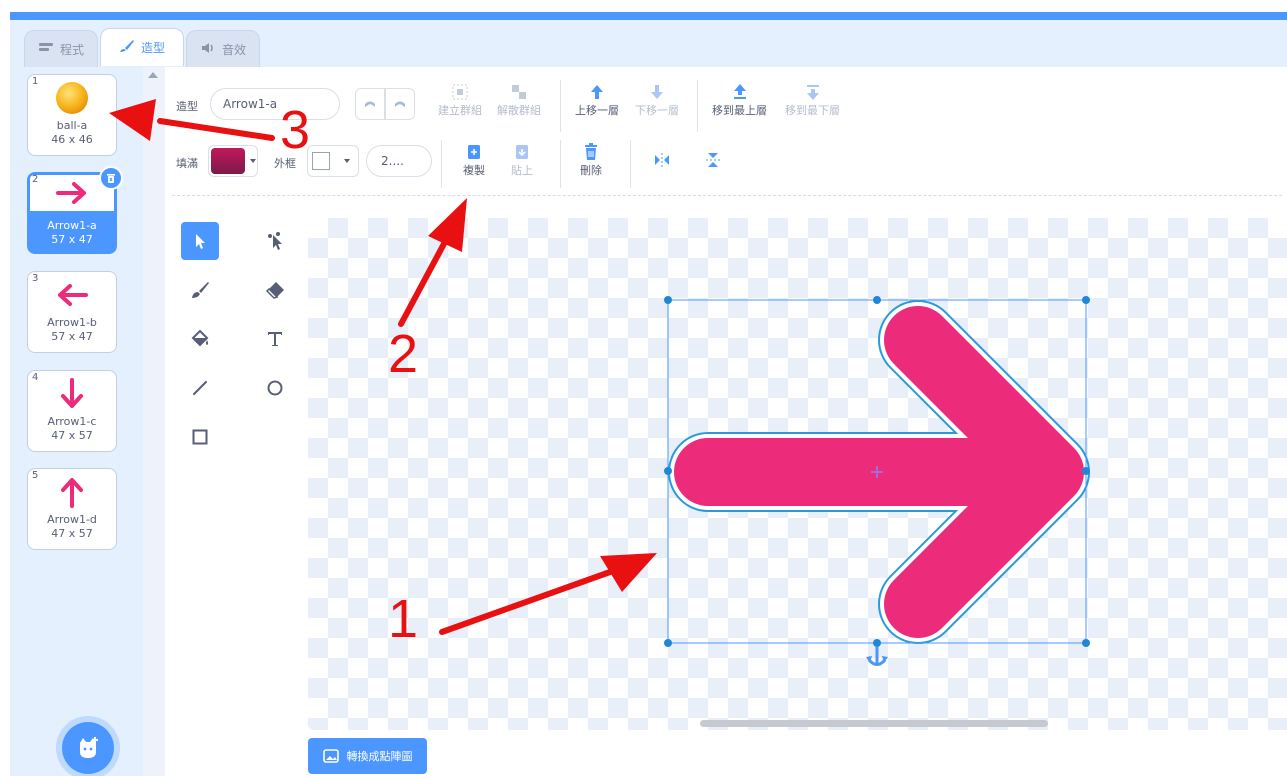 The image size is (1287, 776). What do you see at coordinates (591, 170) in the screenshot?
I see `delete-label: 刪除` at bounding box center [591, 170].